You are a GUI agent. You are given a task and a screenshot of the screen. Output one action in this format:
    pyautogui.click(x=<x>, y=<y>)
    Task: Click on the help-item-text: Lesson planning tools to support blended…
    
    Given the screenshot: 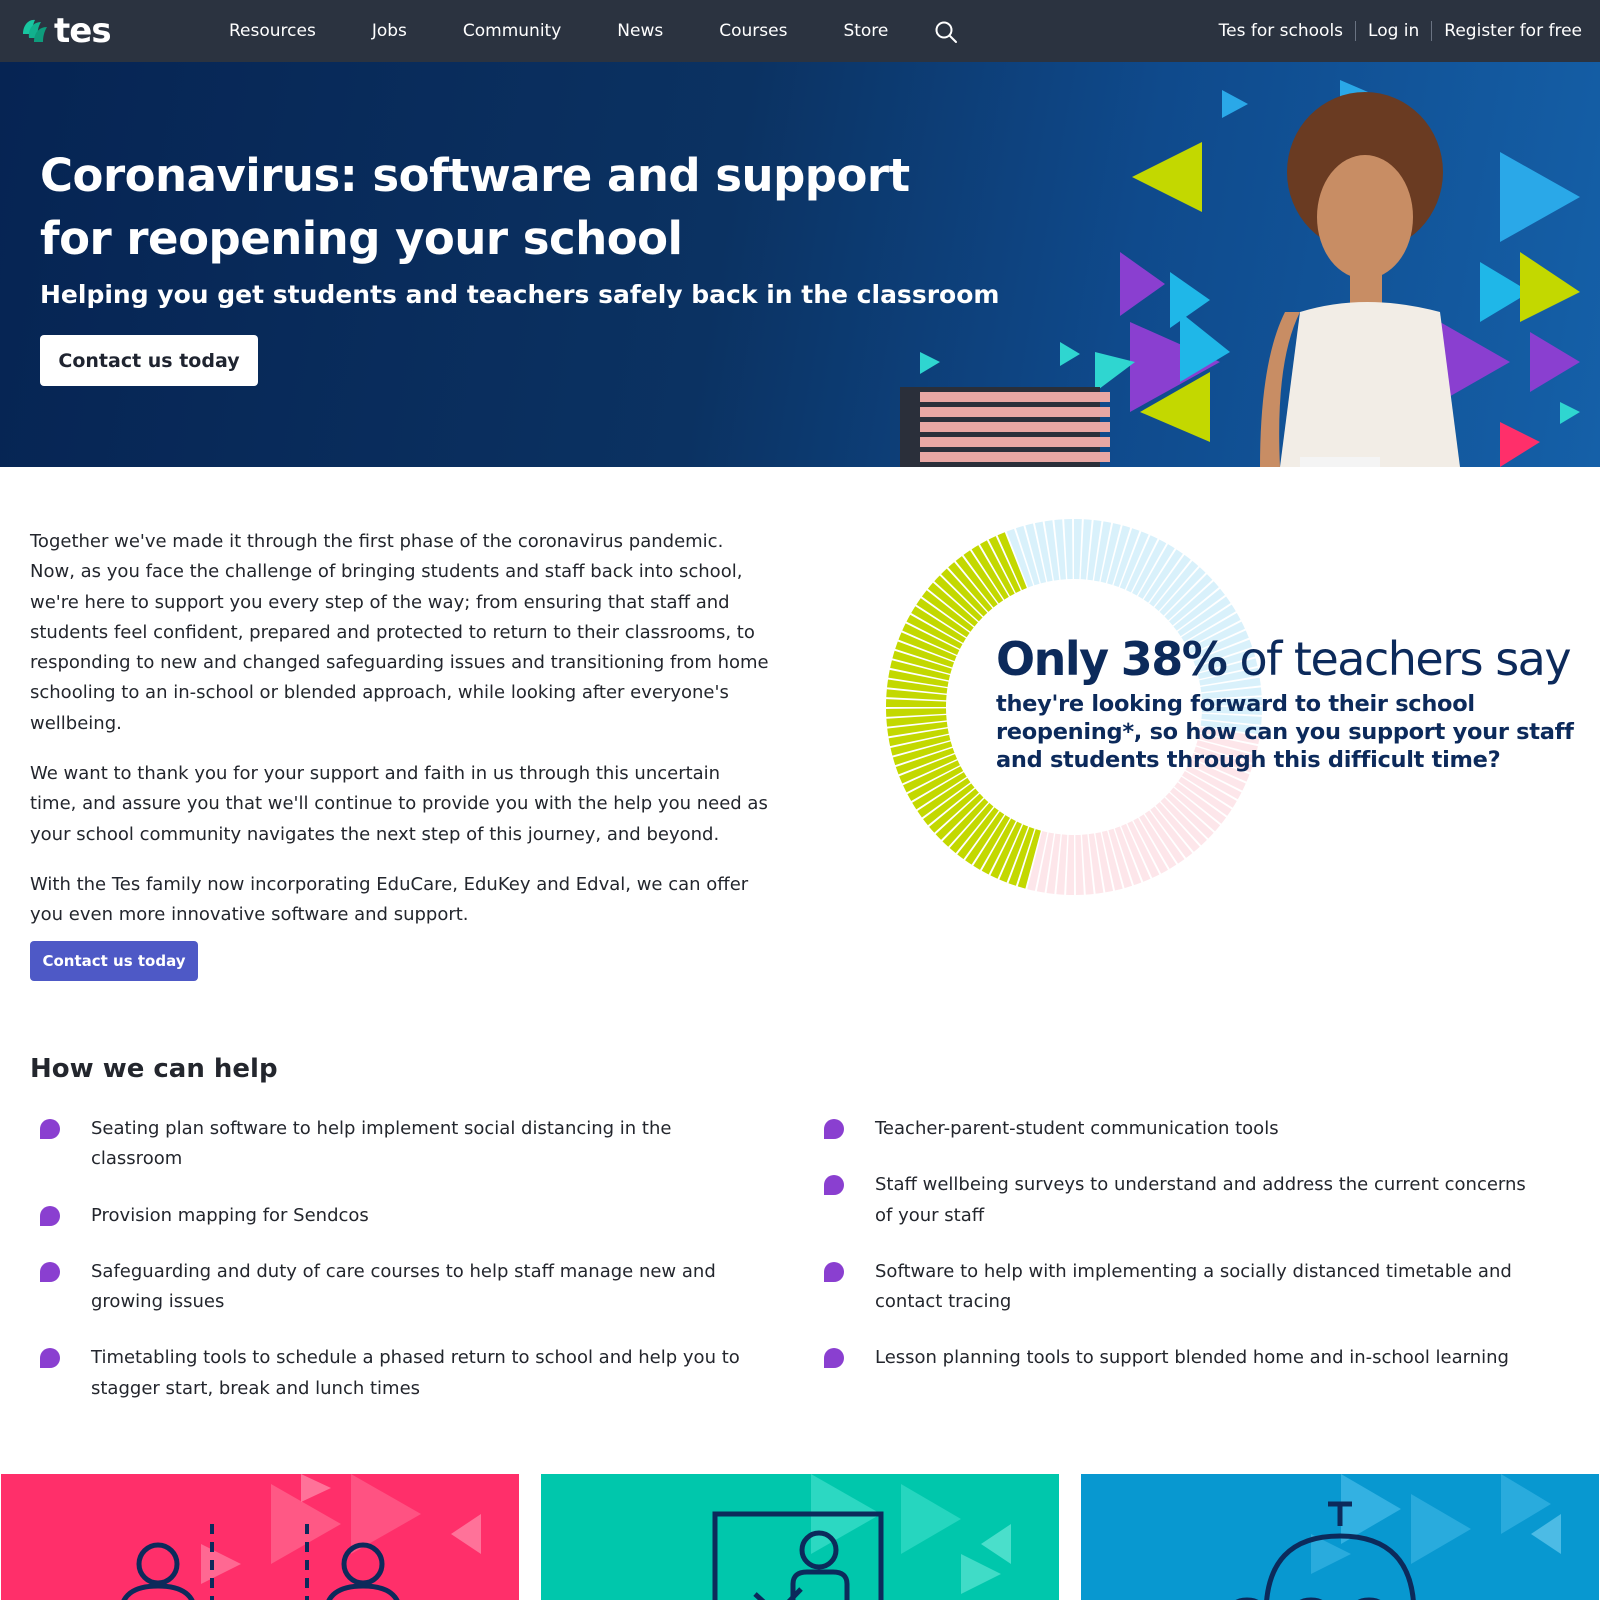 What is the action you would take?
    pyautogui.click(x=1192, y=1358)
    